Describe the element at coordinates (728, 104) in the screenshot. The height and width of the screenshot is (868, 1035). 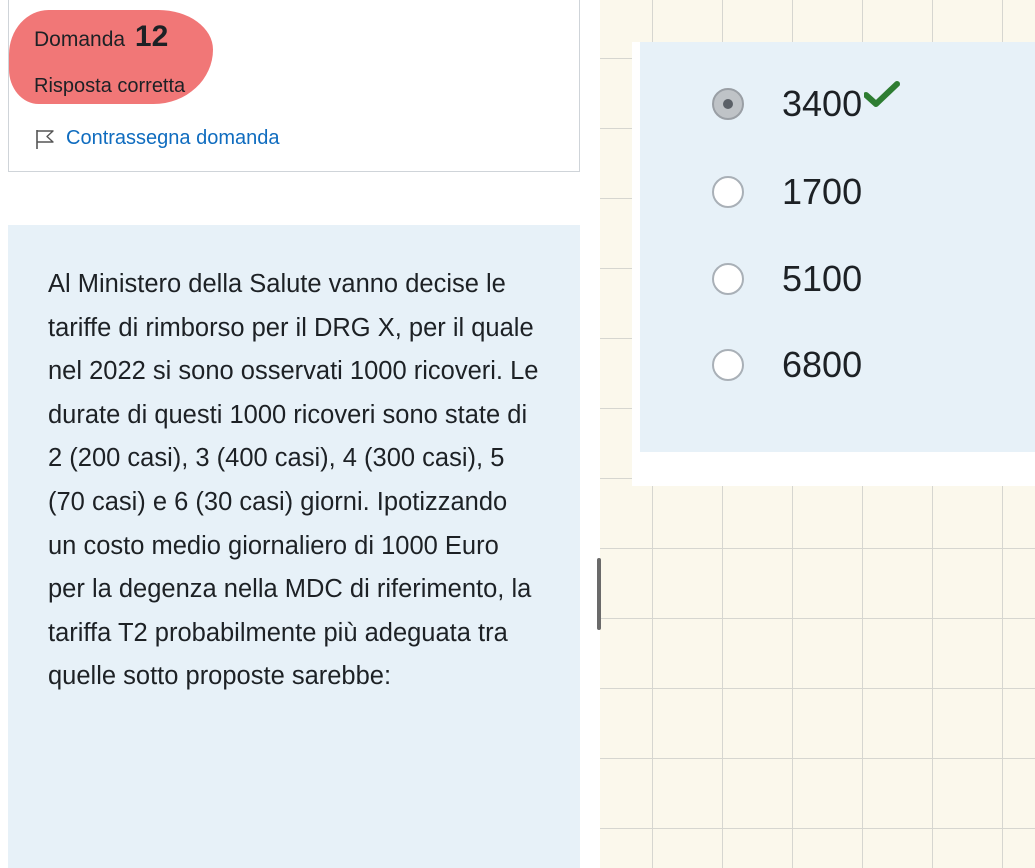
I see `radio-button-selected` at that location.